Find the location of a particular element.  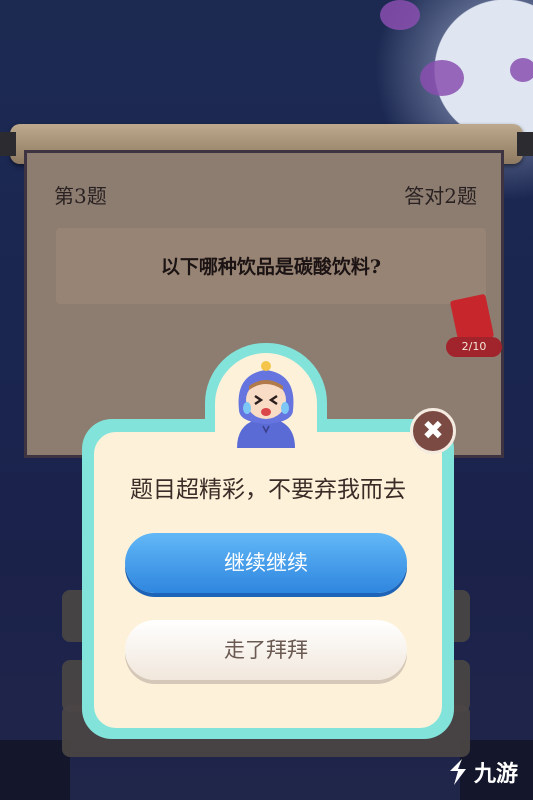

palace-roof-decoration is located at coordinates (35, 770).